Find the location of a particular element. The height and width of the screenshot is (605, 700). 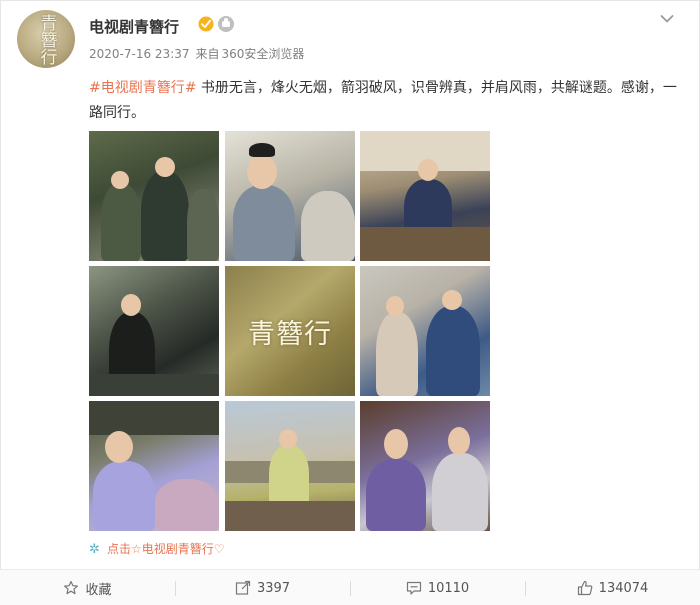

repost-count: 3397 is located at coordinates (273, 588).